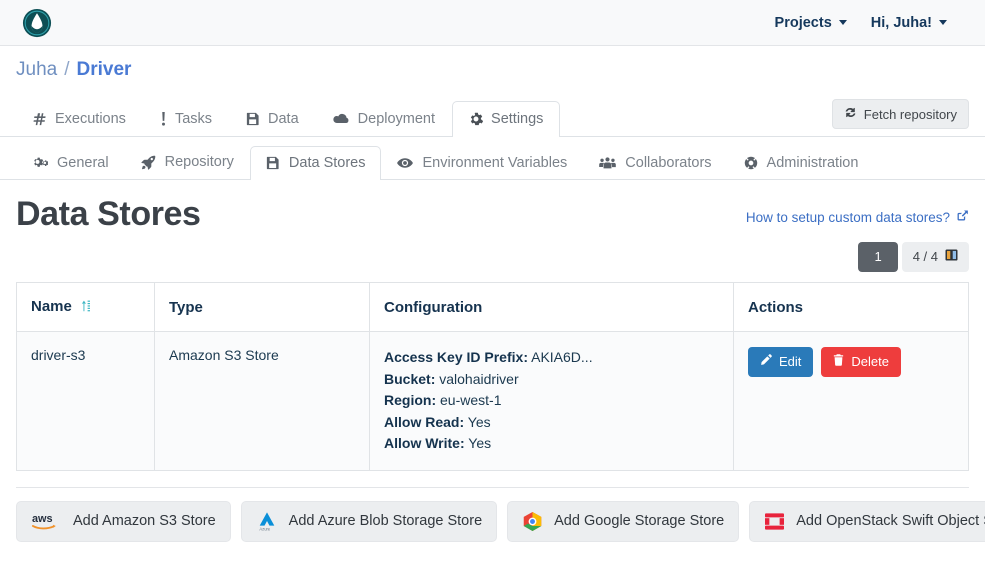 Image resolution: width=985 pixels, height=570 pixels. I want to click on config-key: Access Key ID Prefix, so click(454, 357).